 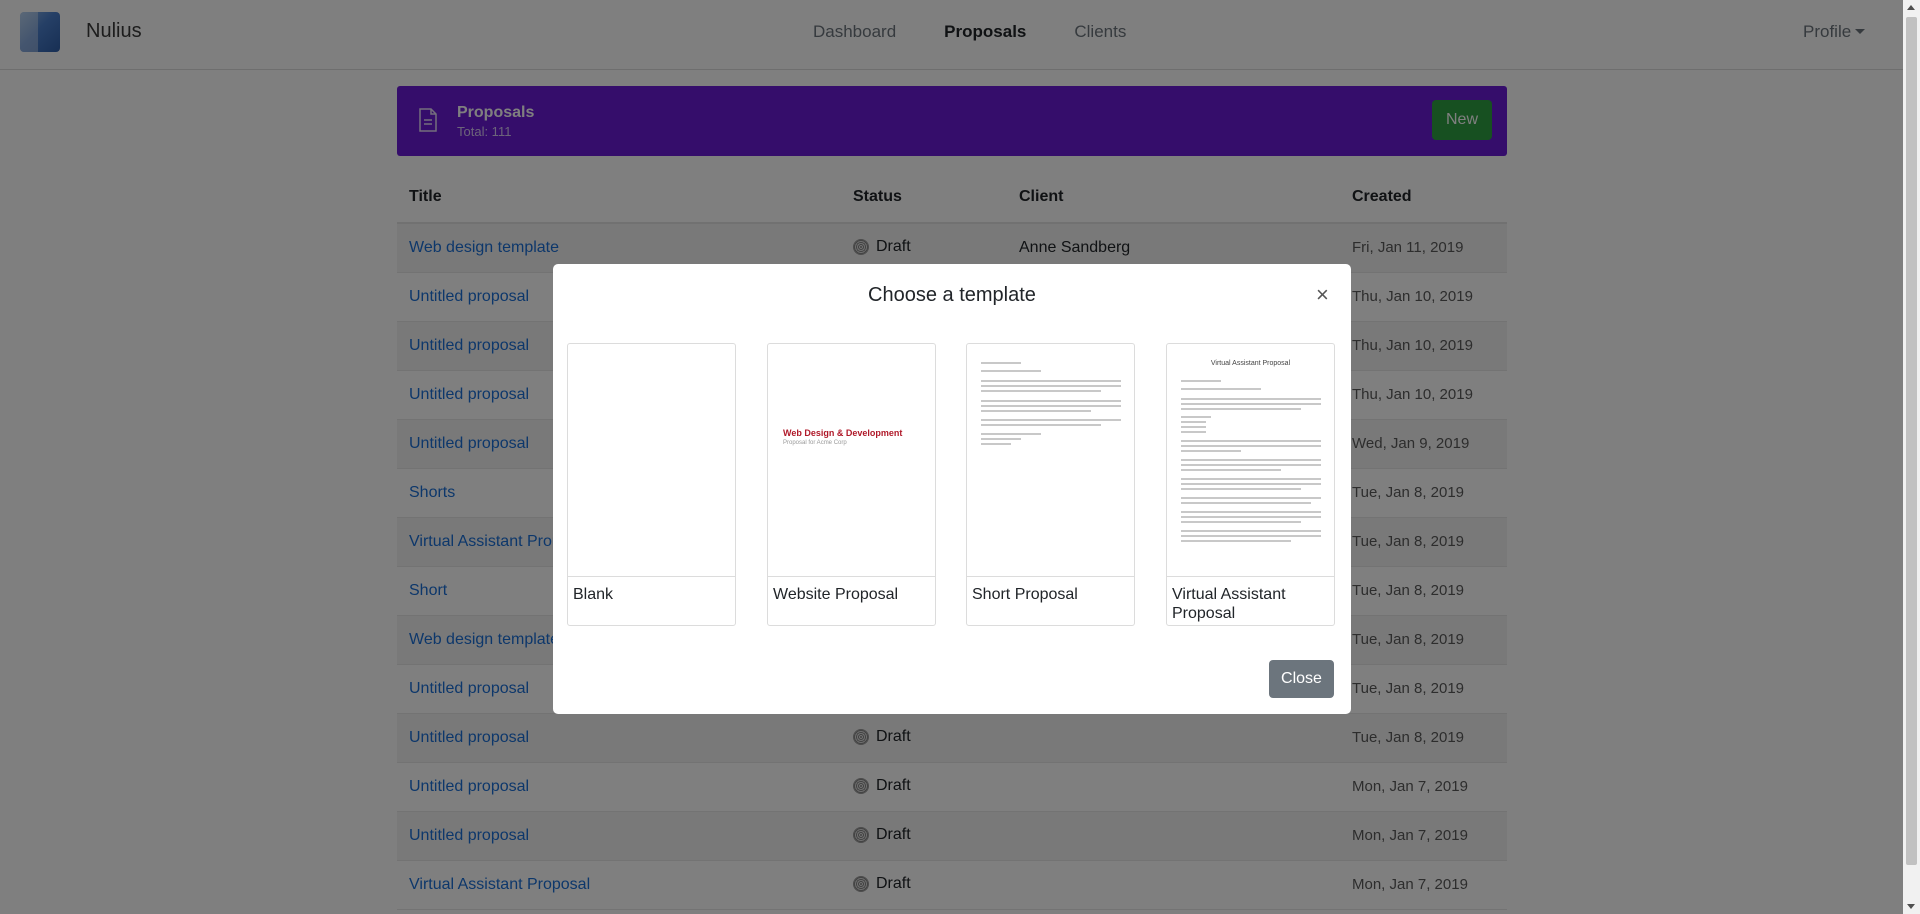 What do you see at coordinates (836, 594) in the screenshot?
I see `template-label: Website Proposal` at bounding box center [836, 594].